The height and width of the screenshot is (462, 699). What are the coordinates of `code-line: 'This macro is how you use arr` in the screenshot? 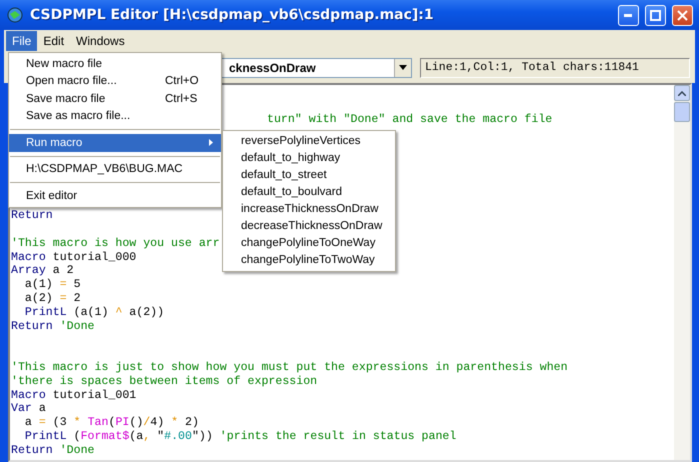 It's located at (115, 243).